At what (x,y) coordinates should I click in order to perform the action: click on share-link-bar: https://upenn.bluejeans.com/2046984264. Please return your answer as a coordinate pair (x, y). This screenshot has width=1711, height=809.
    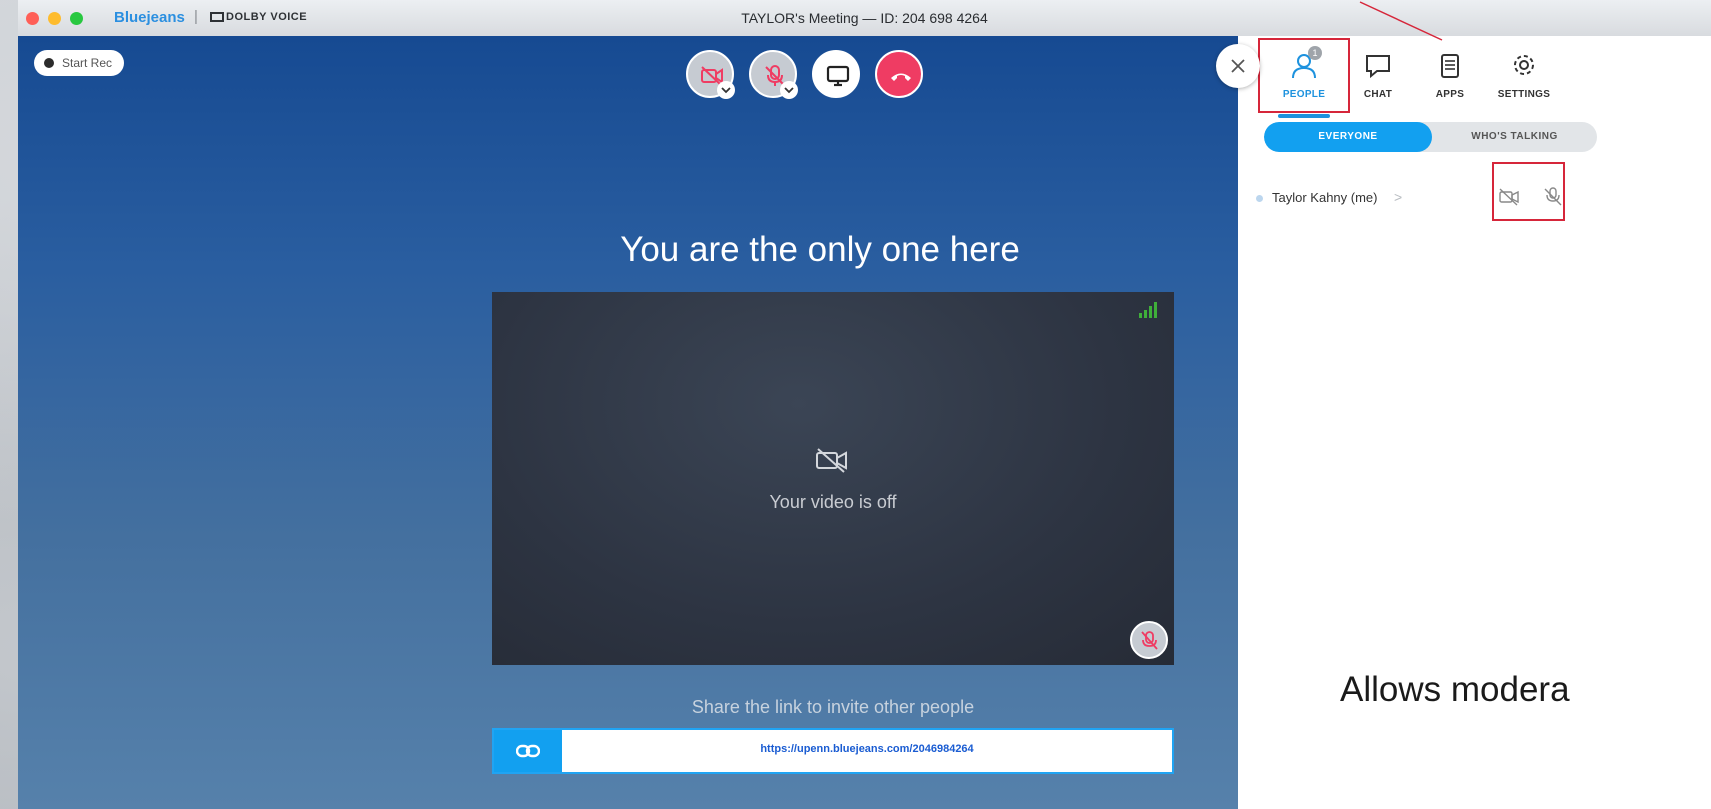
    Looking at the image, I should click on (833, 751).